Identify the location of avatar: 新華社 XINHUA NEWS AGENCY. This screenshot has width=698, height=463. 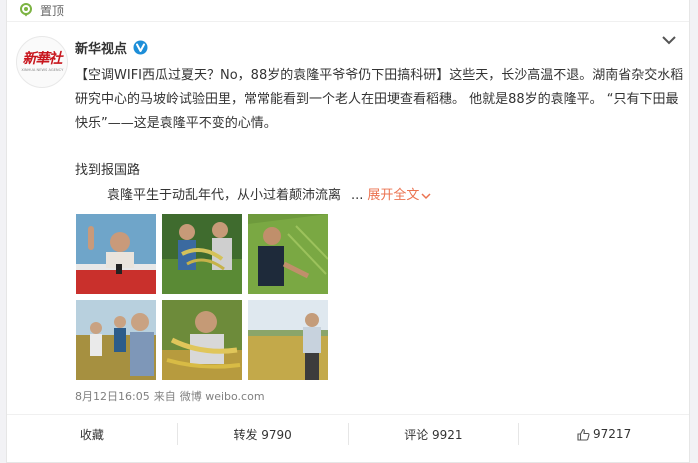
(42, 62).